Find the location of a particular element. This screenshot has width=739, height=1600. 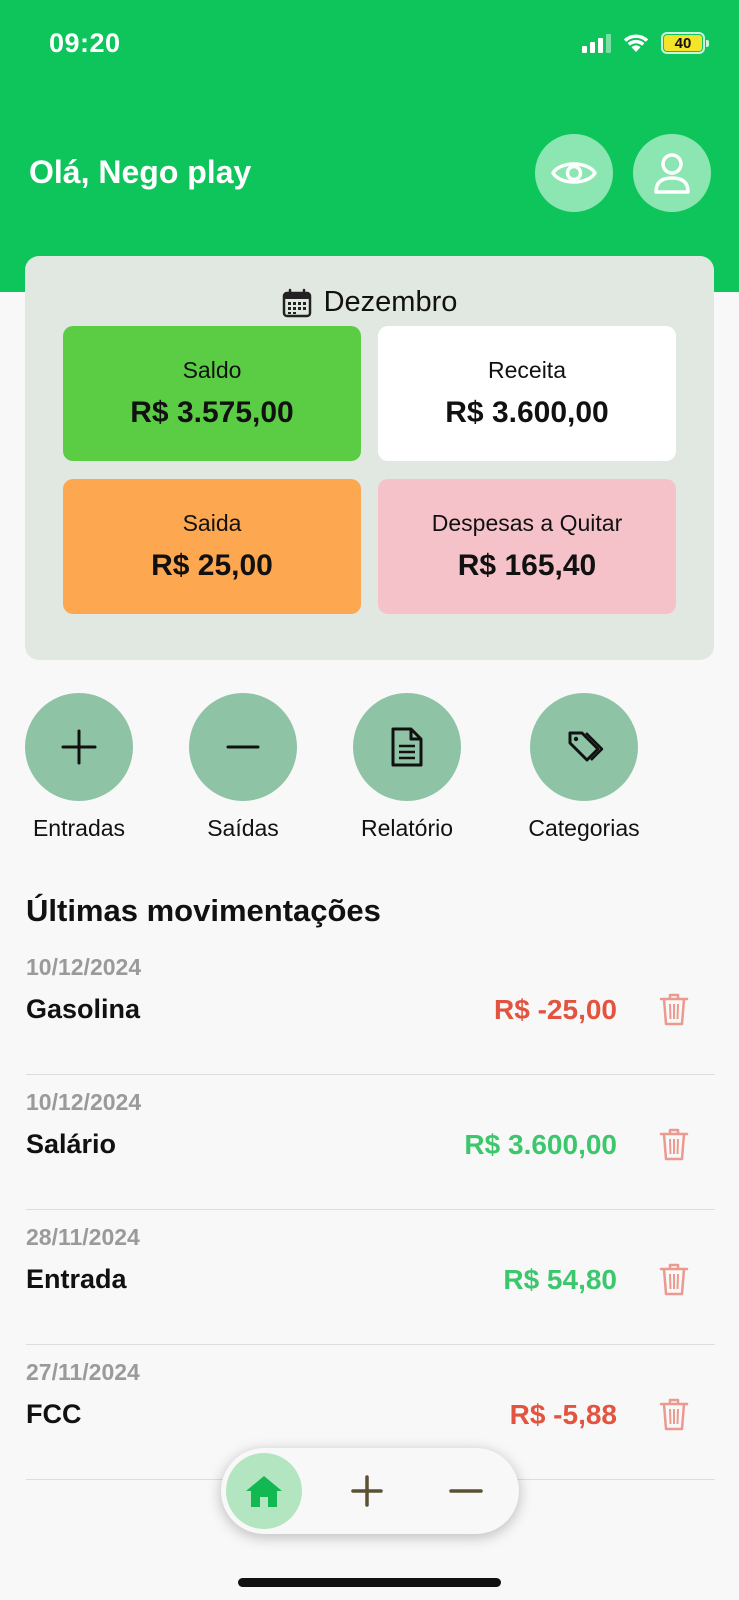

recent-movements-title: Últimas movimentações is located at coordinates (203, 910).